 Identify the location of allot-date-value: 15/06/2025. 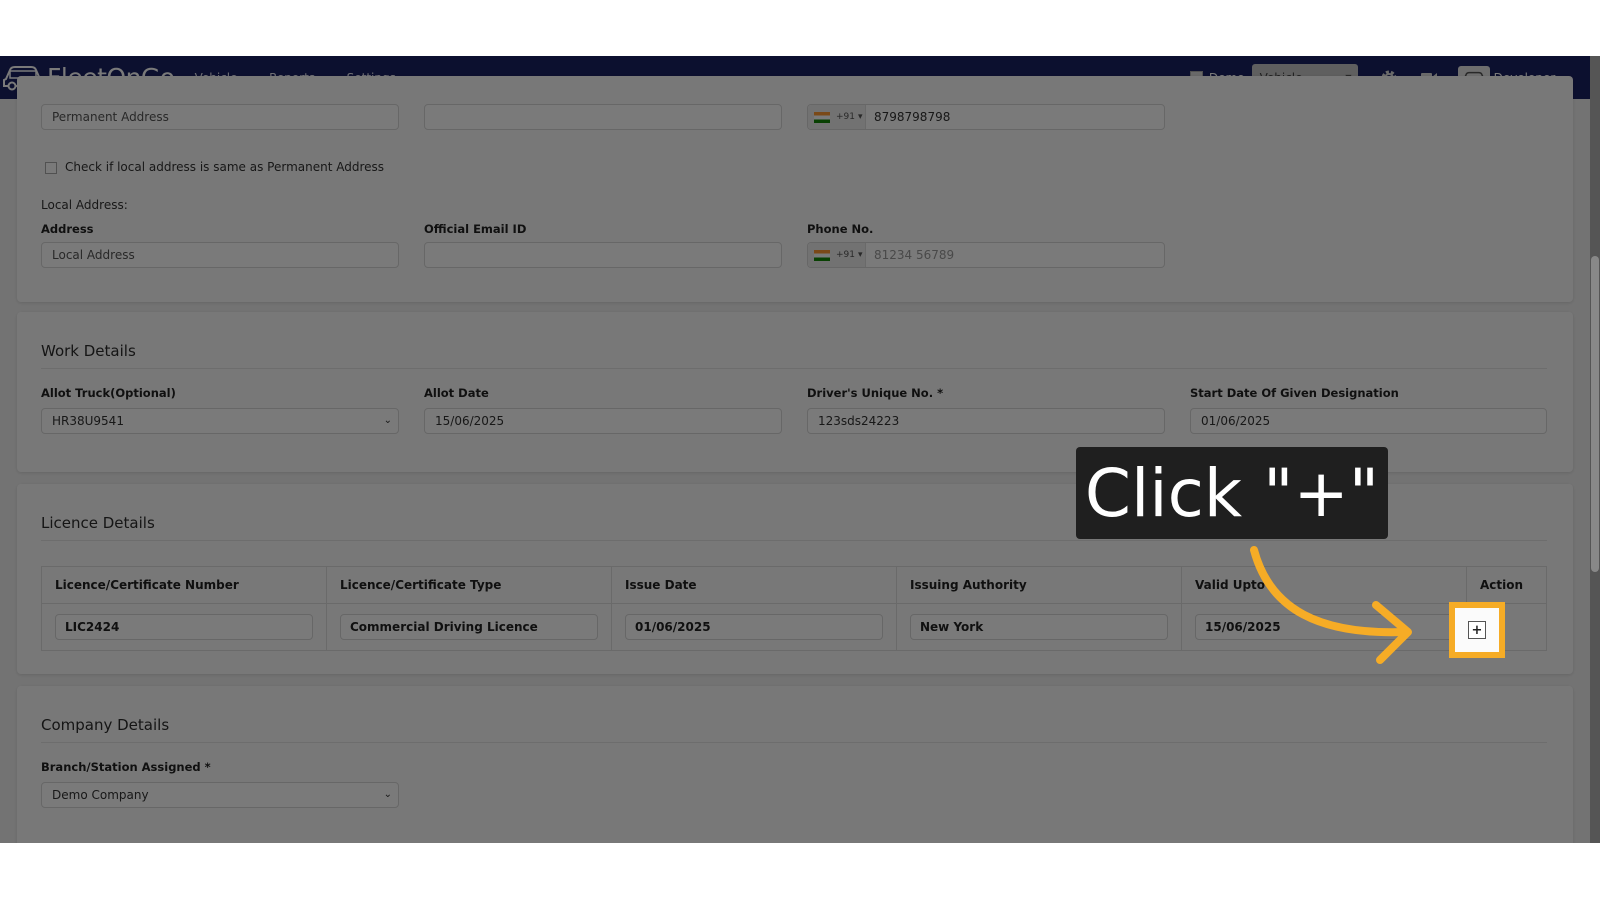
(470, 421).